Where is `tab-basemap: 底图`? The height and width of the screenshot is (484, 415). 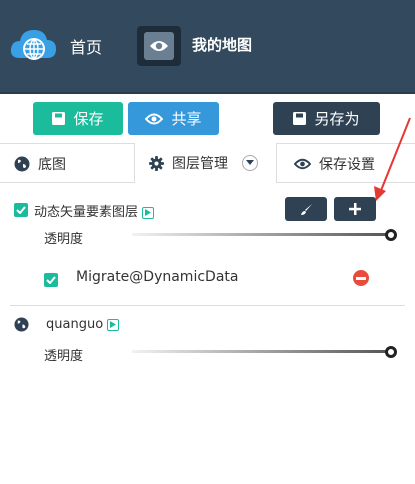
tab-basemap: 底图 is located at coordinates (40, 163).